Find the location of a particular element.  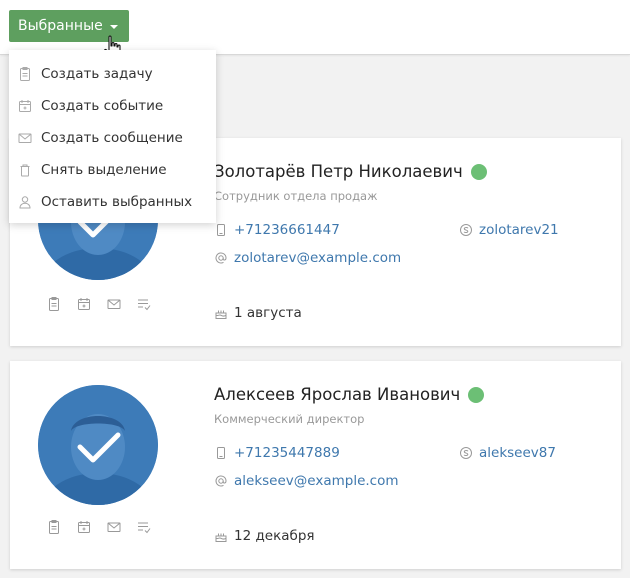

contact-name-text: Алексеев Ярослав Иванович is located at coordinates (337, 394).